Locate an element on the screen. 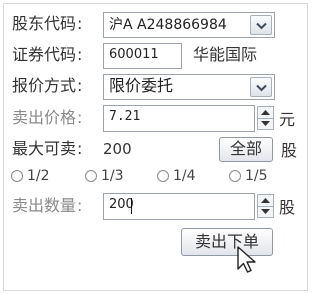 The width and height of the screenshot is (320, 294). sell-quantity-unit: 股 is located at coordinates (287, 207).